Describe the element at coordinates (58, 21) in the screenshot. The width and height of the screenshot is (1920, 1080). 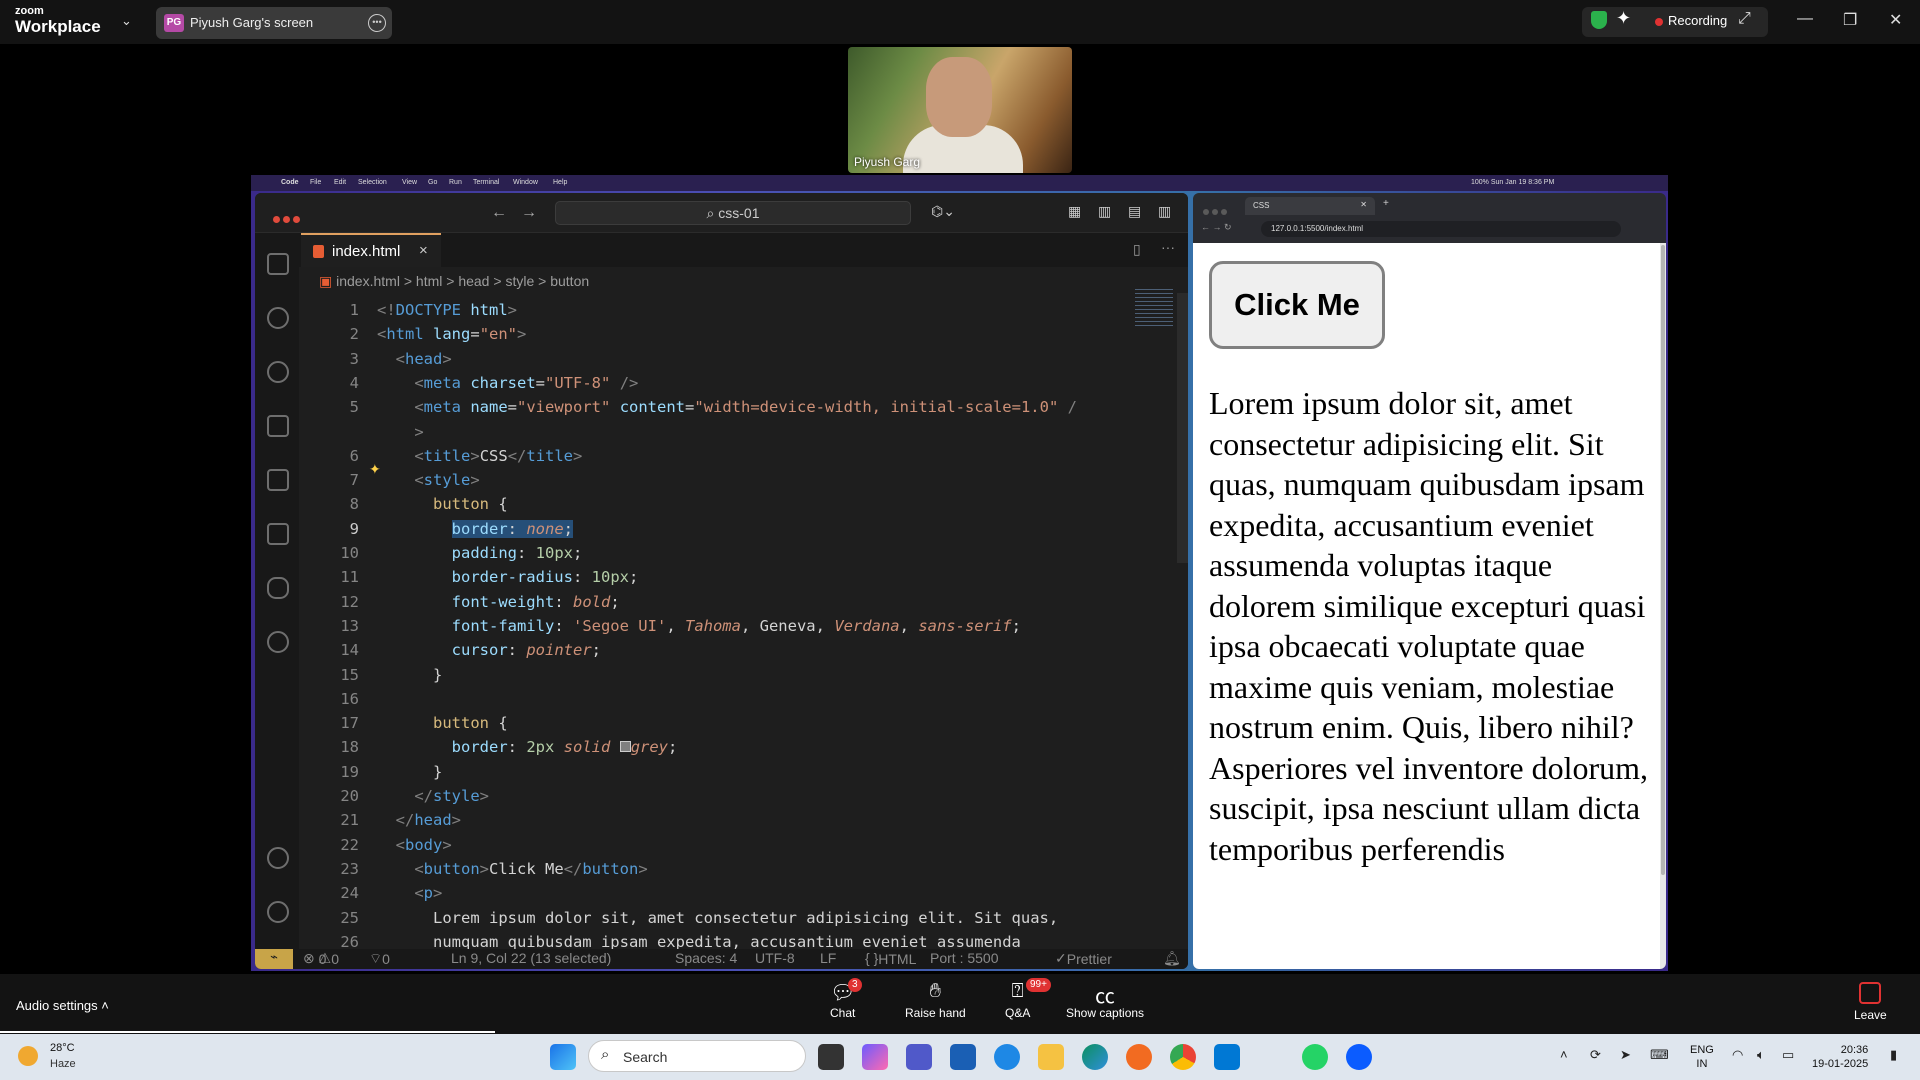
I see `zoom-logo: zoom Workplace` at that location.